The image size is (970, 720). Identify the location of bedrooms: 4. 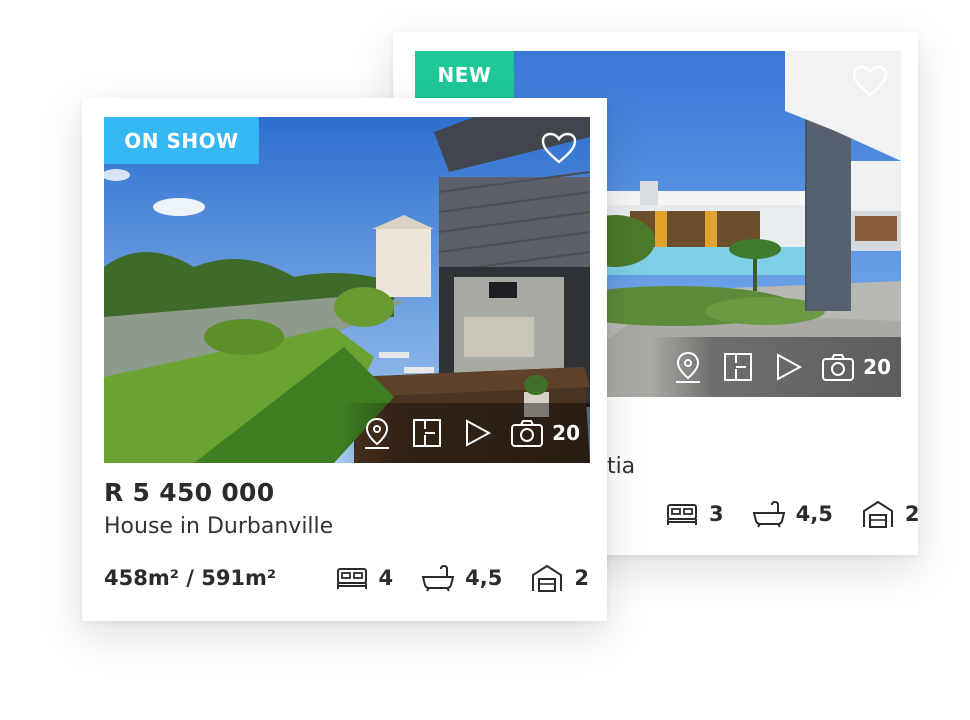
(364, 578).